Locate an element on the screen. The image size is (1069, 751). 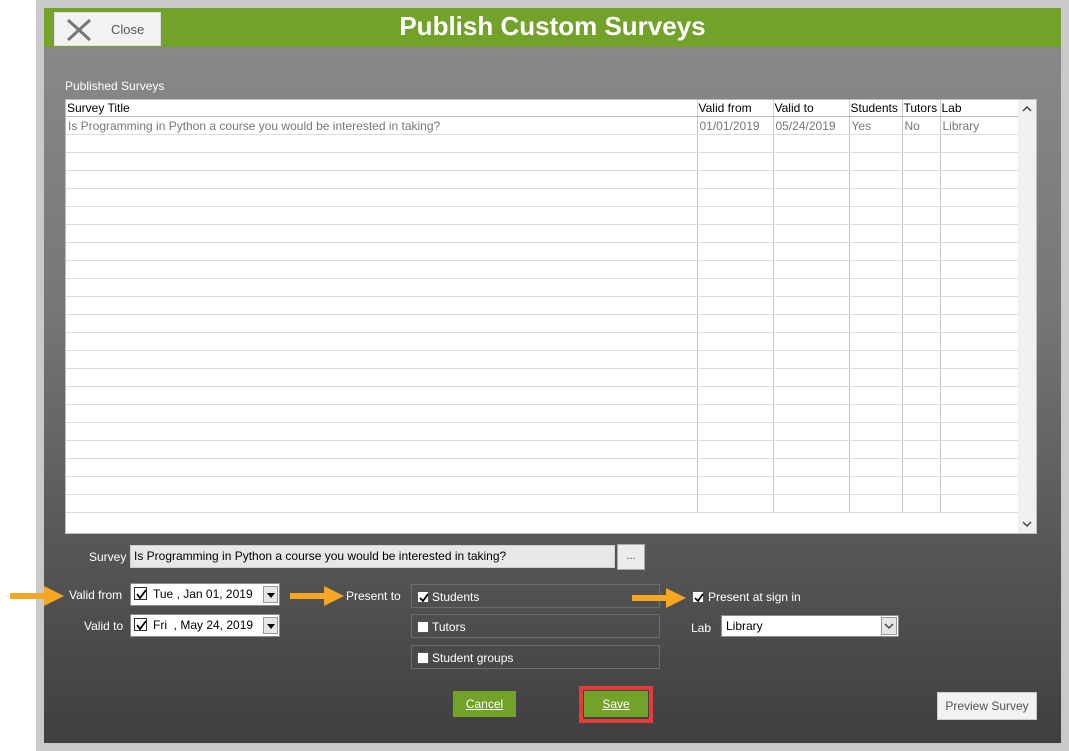
student-groups-checkbox is located at coordinates (423, 658).